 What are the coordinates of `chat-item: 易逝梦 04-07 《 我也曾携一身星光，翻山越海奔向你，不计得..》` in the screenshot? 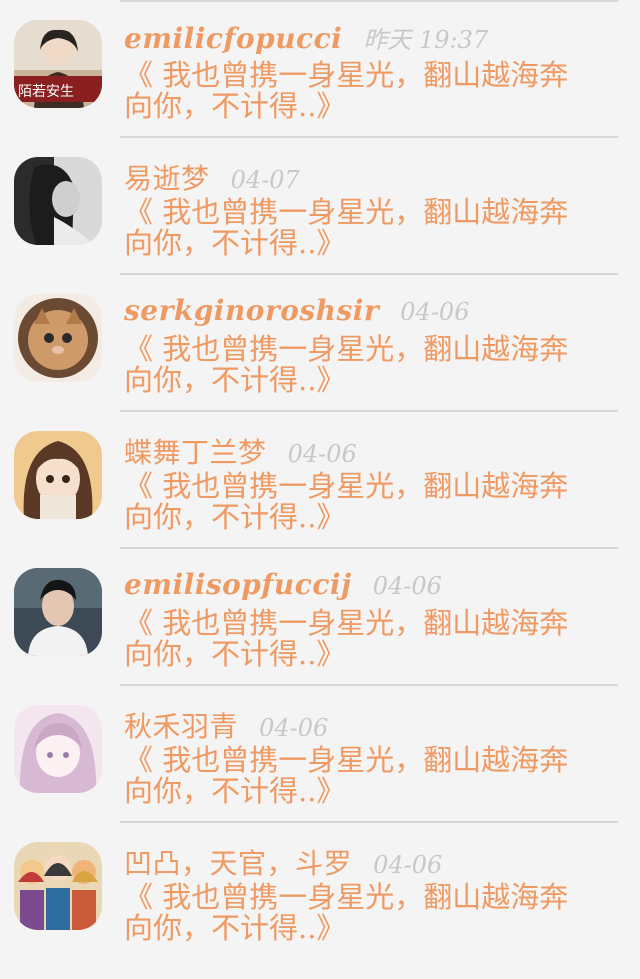 It's located at (320, 225).